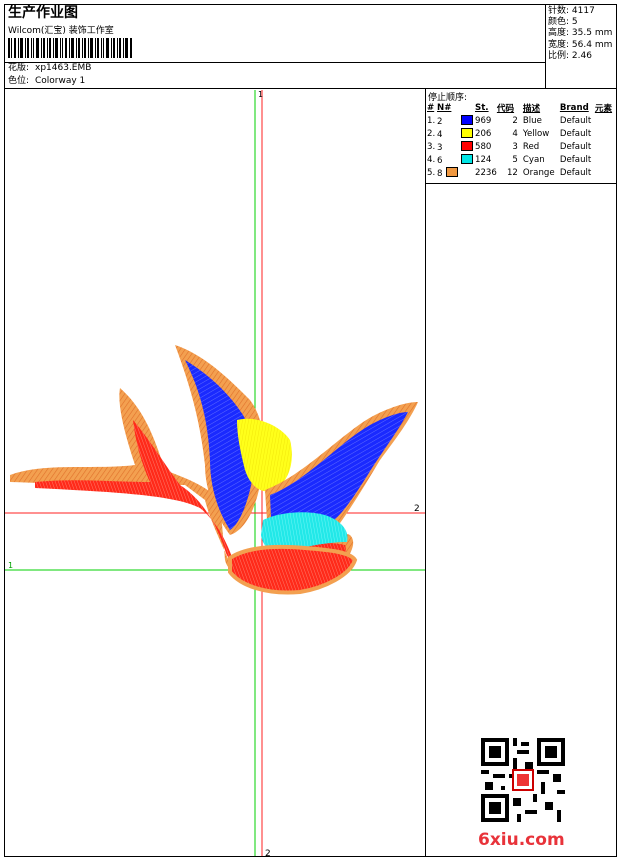 The image size is (620, 860). What do you see at coordinates (580, 44) in the screenshot?
I see `stat-width: 宽度: 56.4 mm` at bounding box center [580, 44].